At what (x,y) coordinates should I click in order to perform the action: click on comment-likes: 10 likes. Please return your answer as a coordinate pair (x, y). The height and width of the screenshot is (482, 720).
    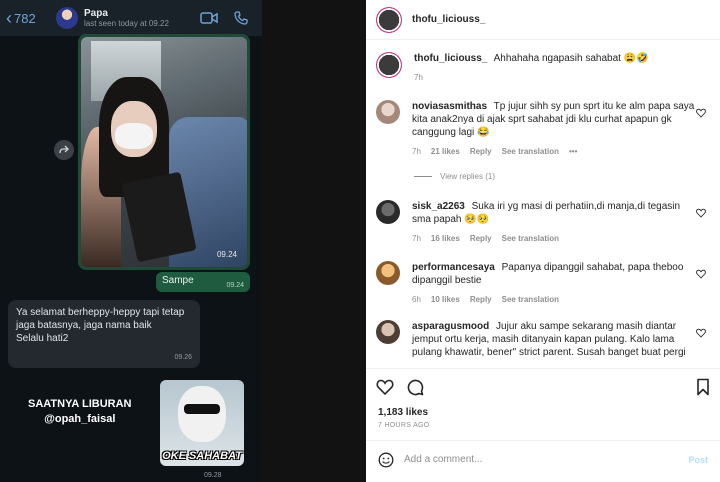
    Looking at the image, I should click on (445, 299).